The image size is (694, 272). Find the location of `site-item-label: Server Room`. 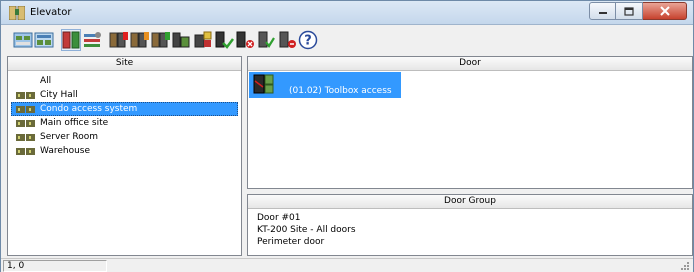

site-item-label: Server Room is located at coordinates (69, 137).